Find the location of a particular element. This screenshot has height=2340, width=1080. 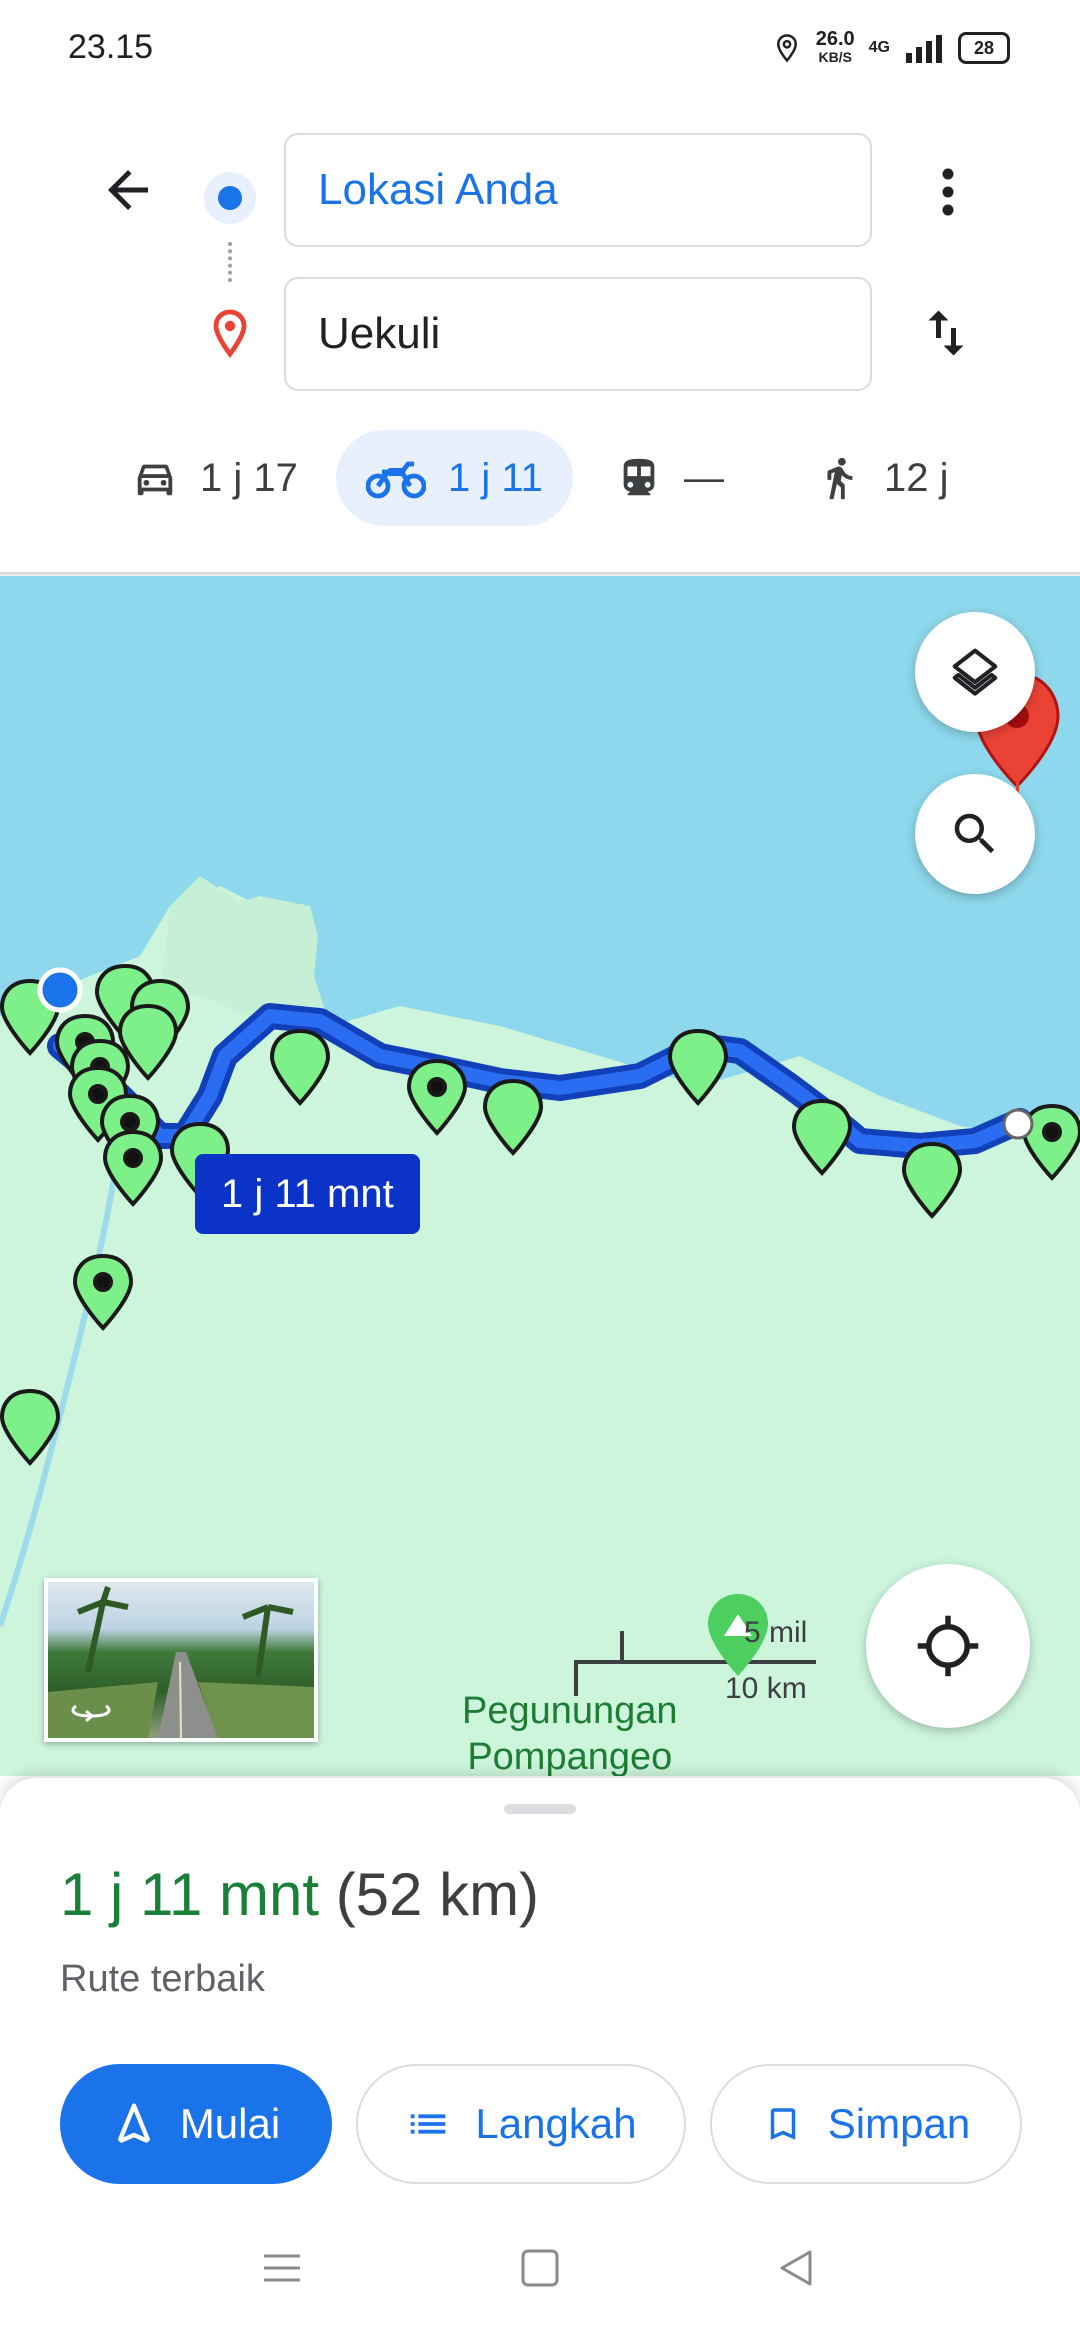

battery-indicator: 28 is located at coordinates (984, 48).